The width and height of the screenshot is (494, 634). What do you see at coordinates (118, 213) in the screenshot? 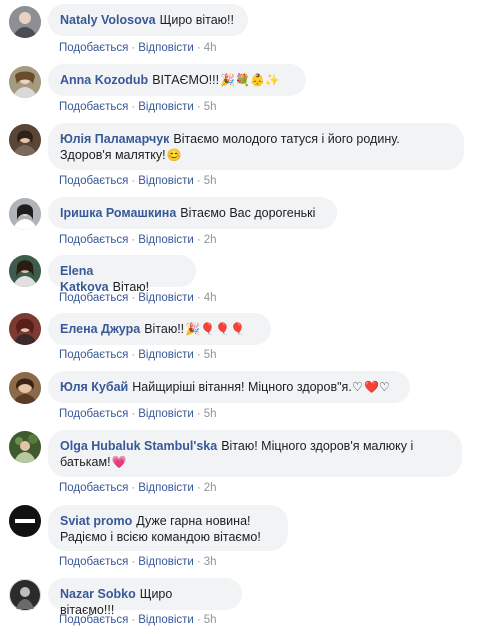
I see `comment-author: Іришка Ромашкина` at bounding box center [118, 213].